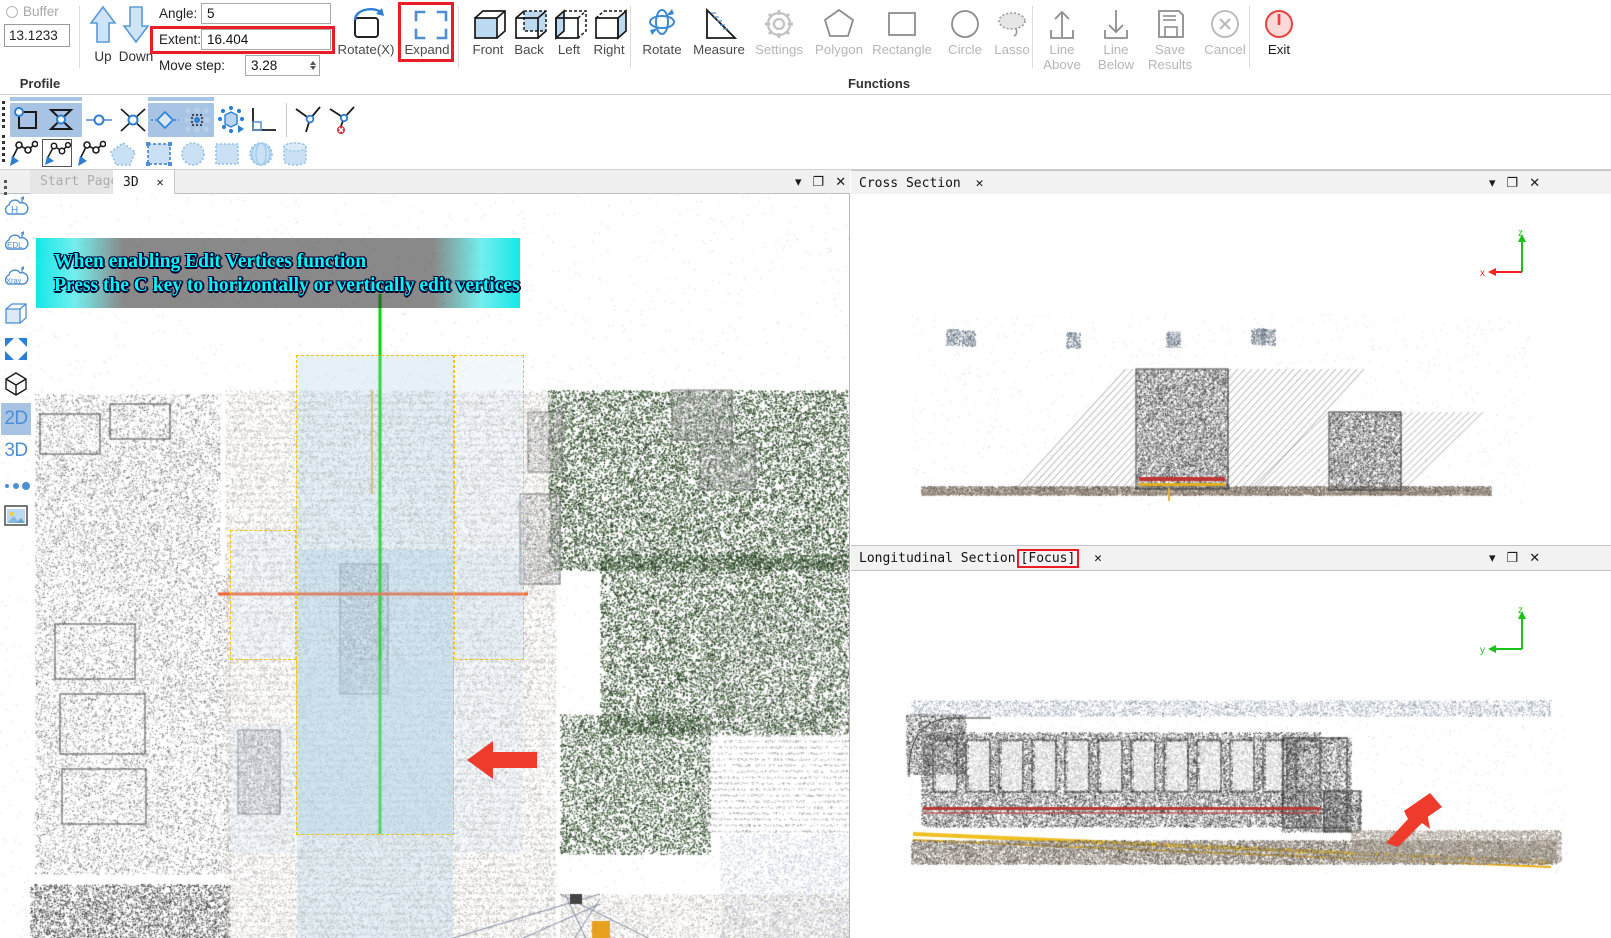 This screenshot has height=938, width=1611. I want to click on cross-section-restore-icon: ❐, so click(1513, 183).